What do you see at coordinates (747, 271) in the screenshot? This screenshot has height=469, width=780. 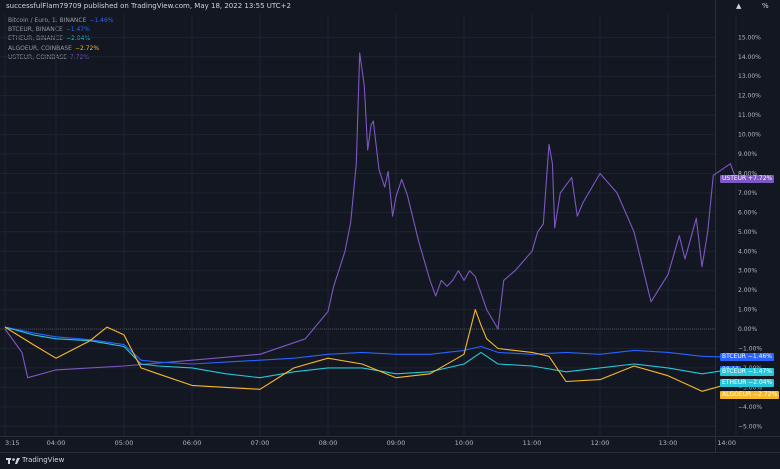 I see `y-tick-label: 3.00%` at bounding box center [747, 271].